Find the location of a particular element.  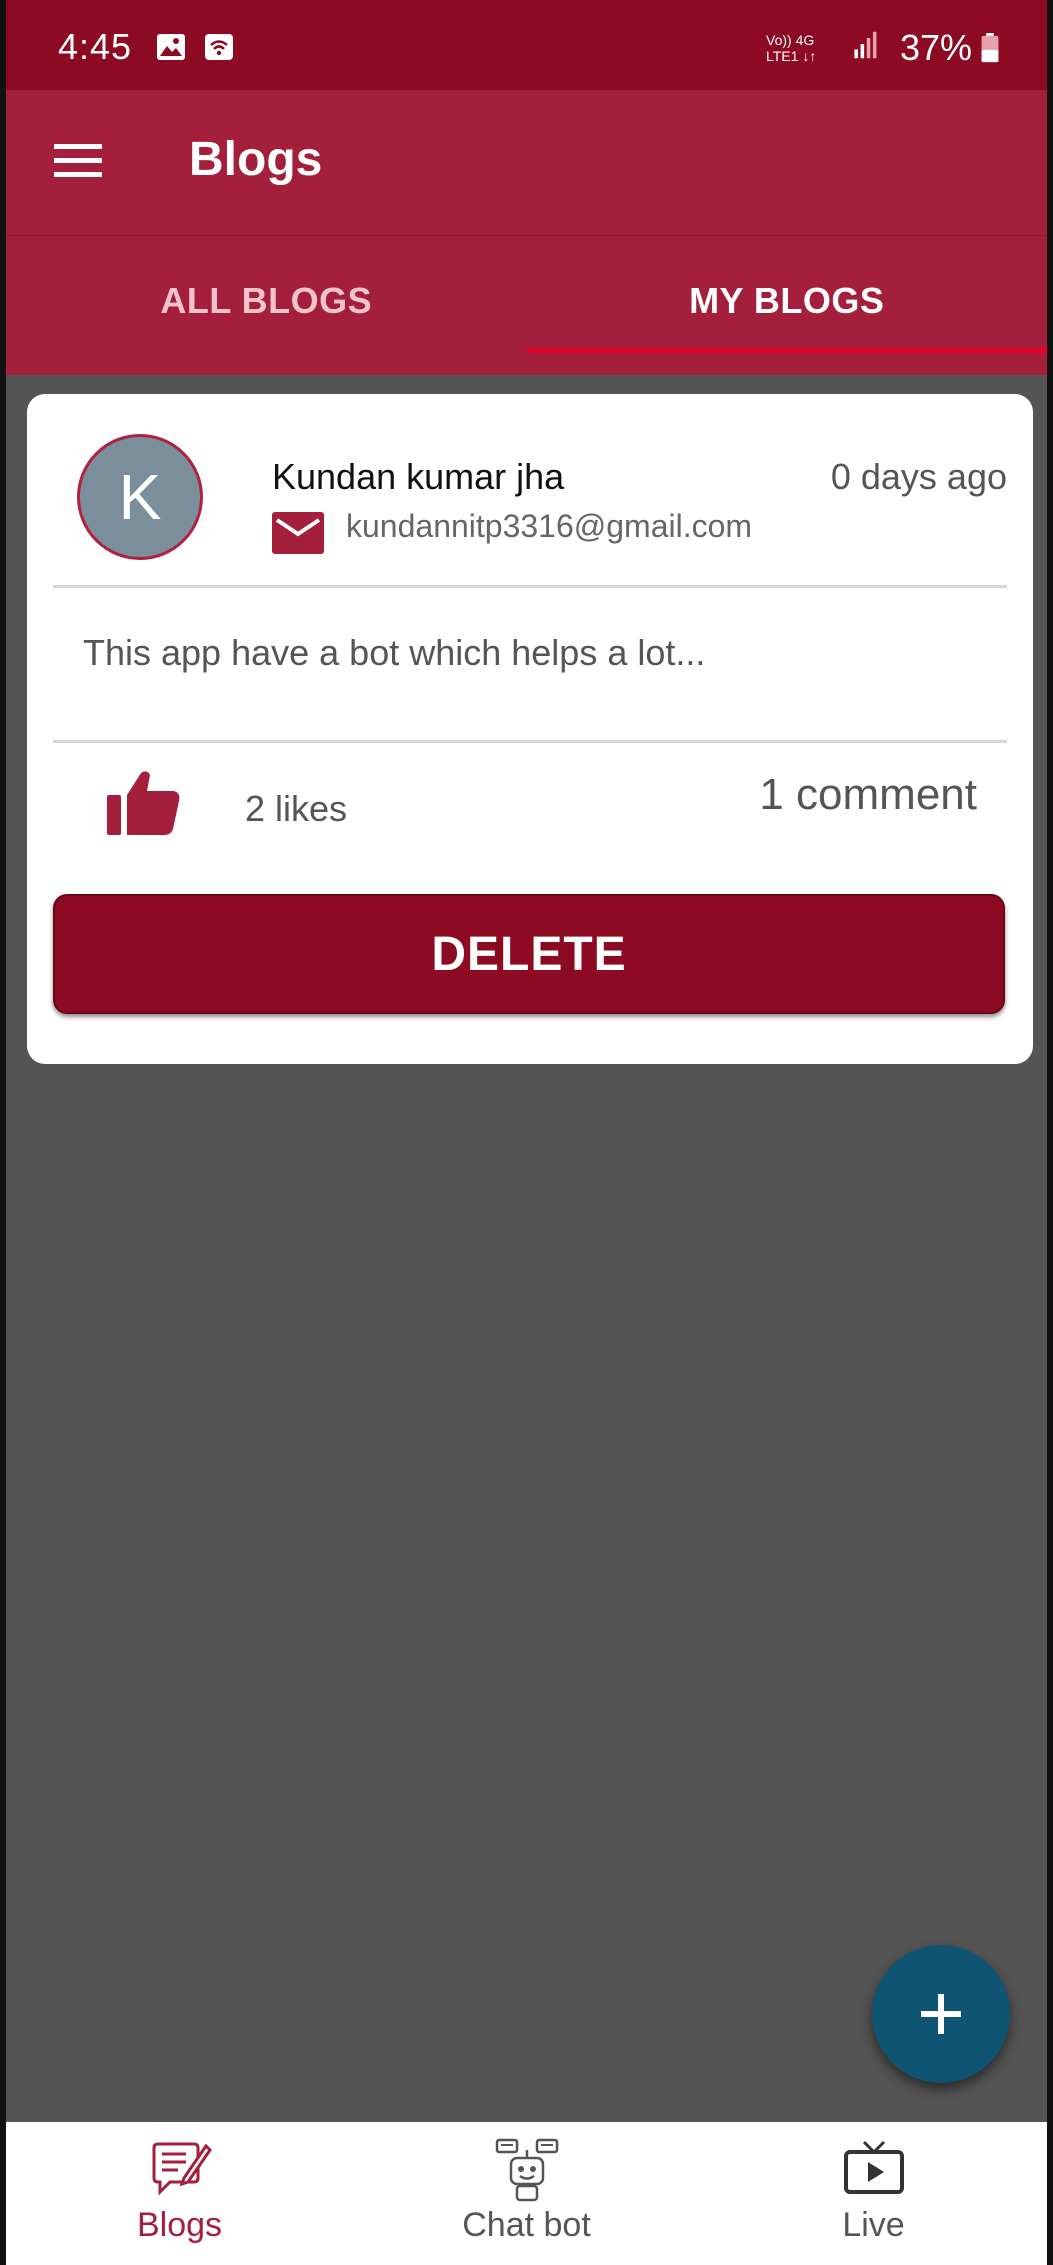

avatar: K is located at coordinates (140, 497).